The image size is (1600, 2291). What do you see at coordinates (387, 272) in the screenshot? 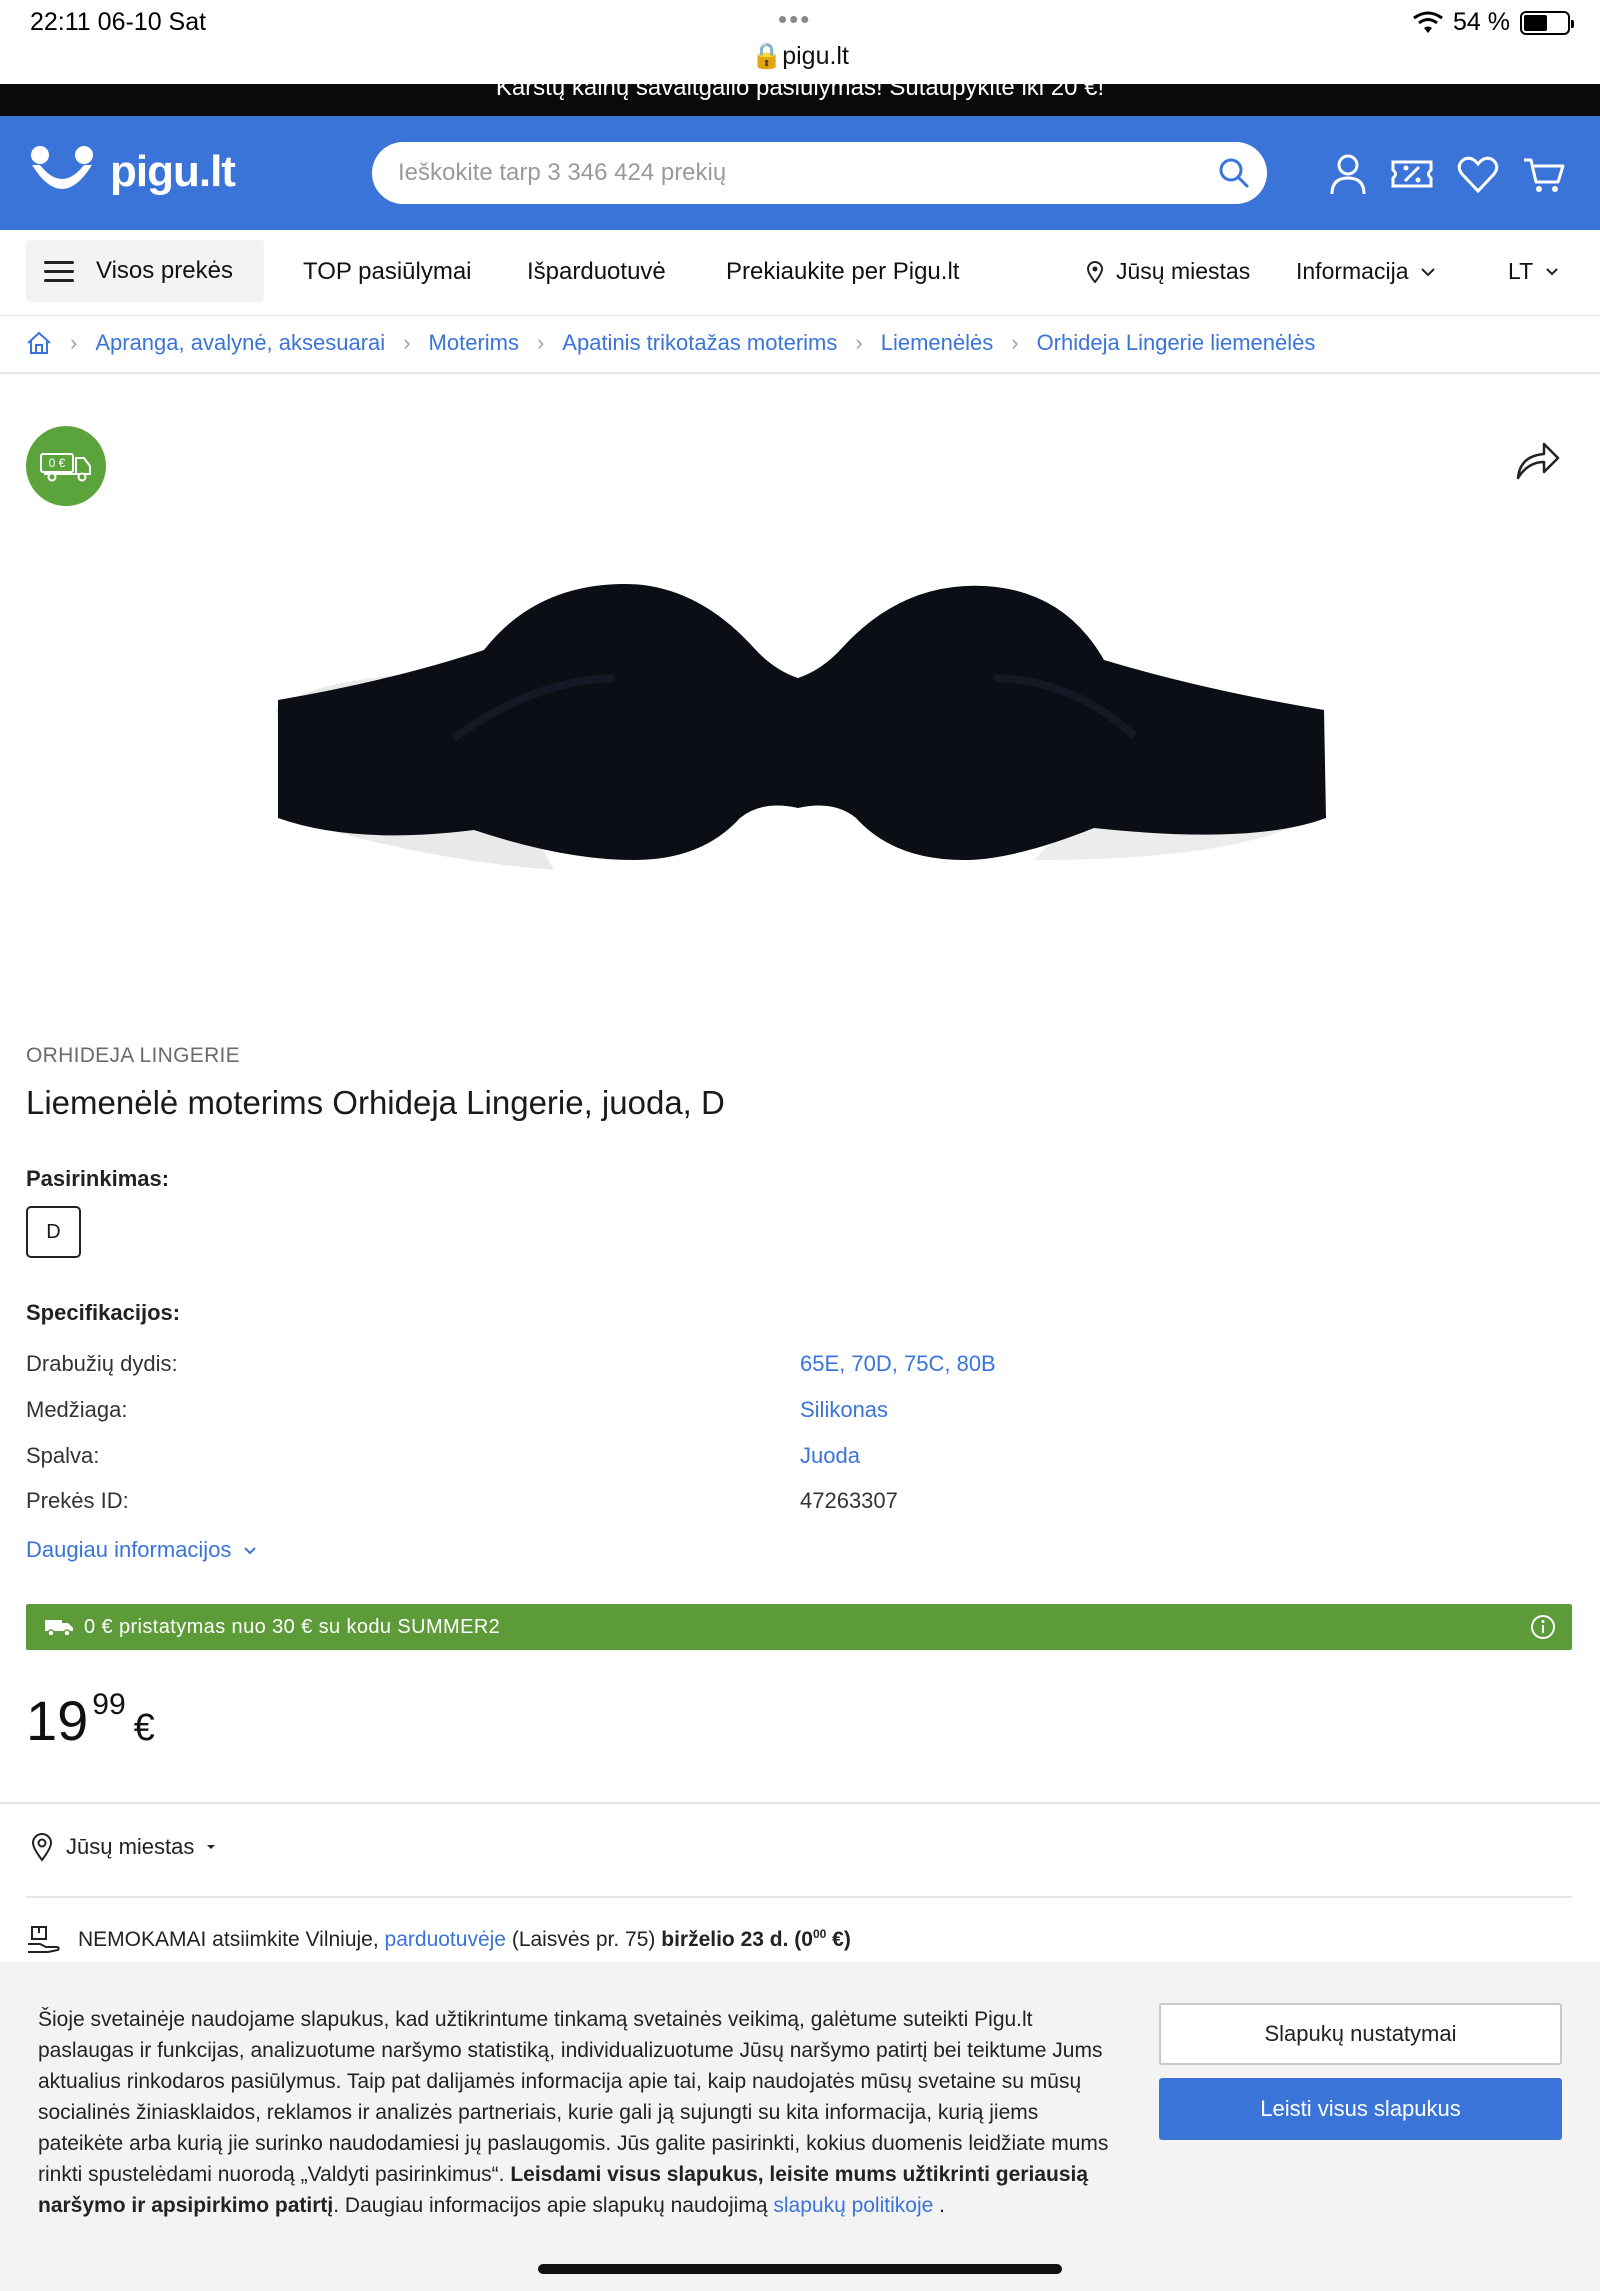
I see `nav-link-top: TOP pasiūlymai` at bounding box center [387, 272].